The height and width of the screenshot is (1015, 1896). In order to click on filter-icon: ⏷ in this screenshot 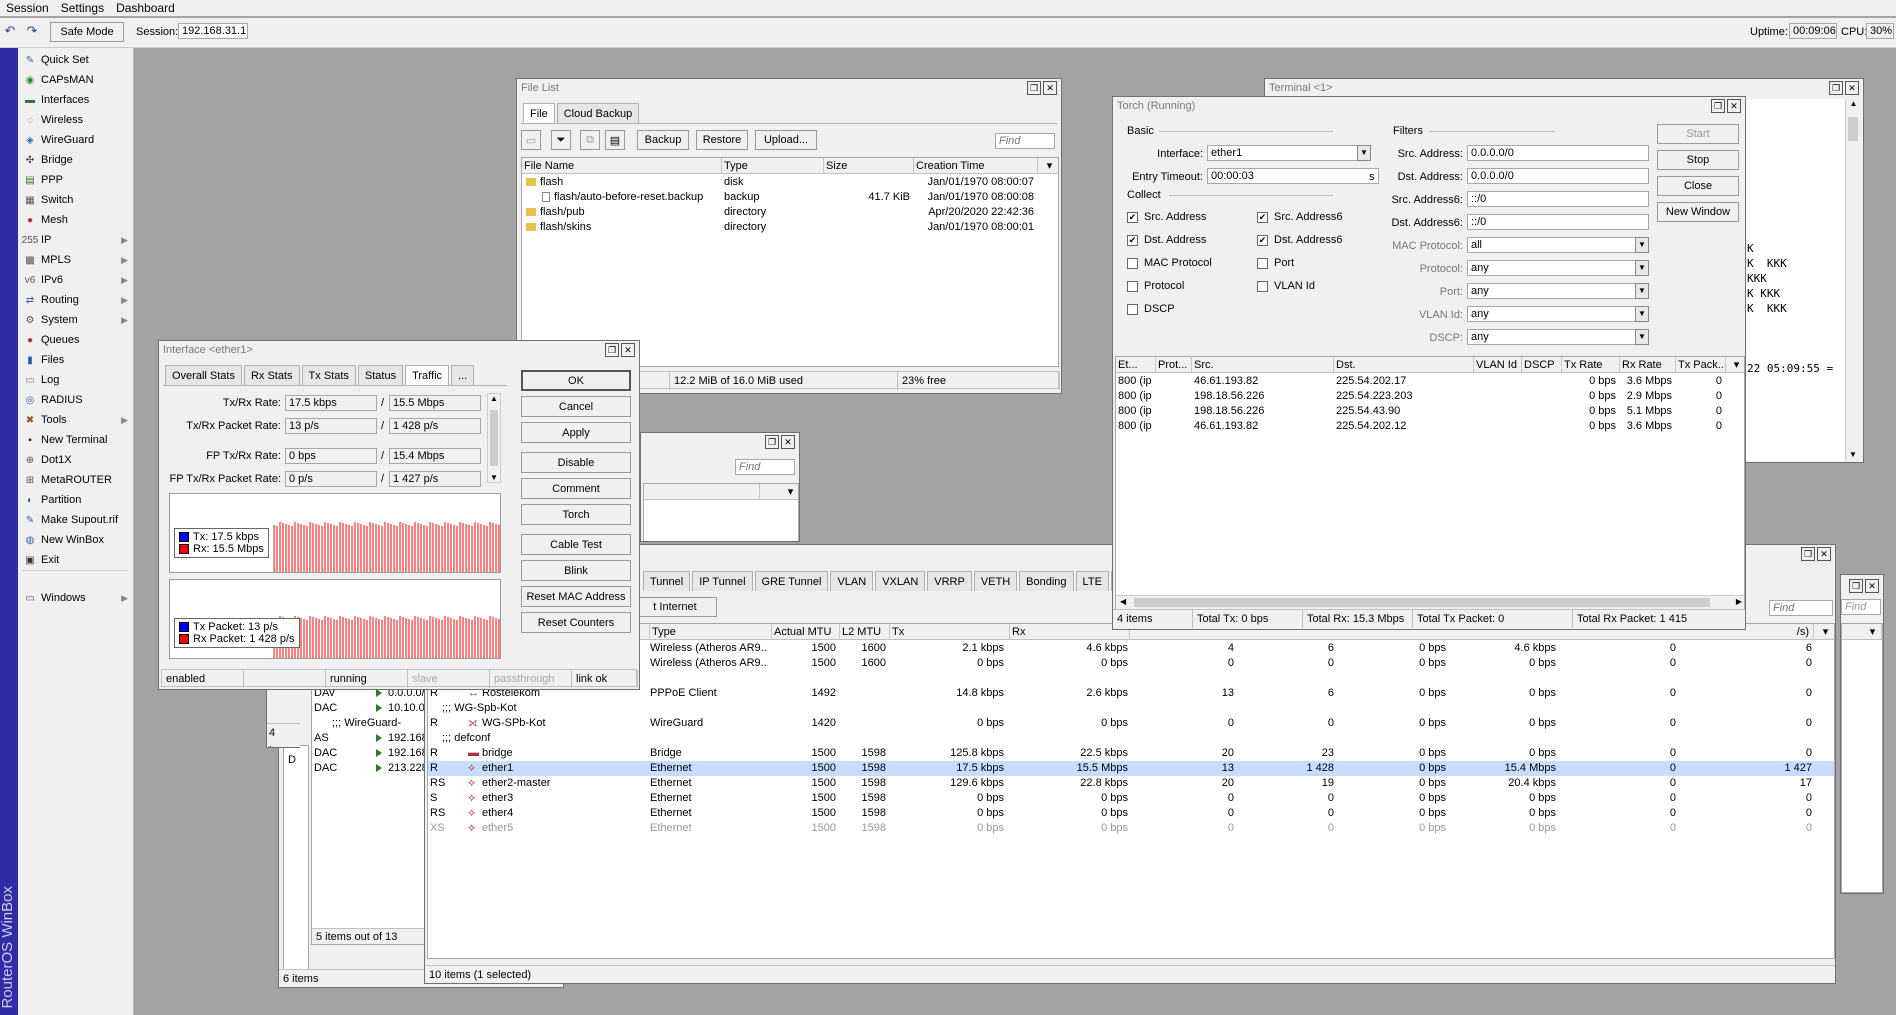, I will do `click(561, 140)`.